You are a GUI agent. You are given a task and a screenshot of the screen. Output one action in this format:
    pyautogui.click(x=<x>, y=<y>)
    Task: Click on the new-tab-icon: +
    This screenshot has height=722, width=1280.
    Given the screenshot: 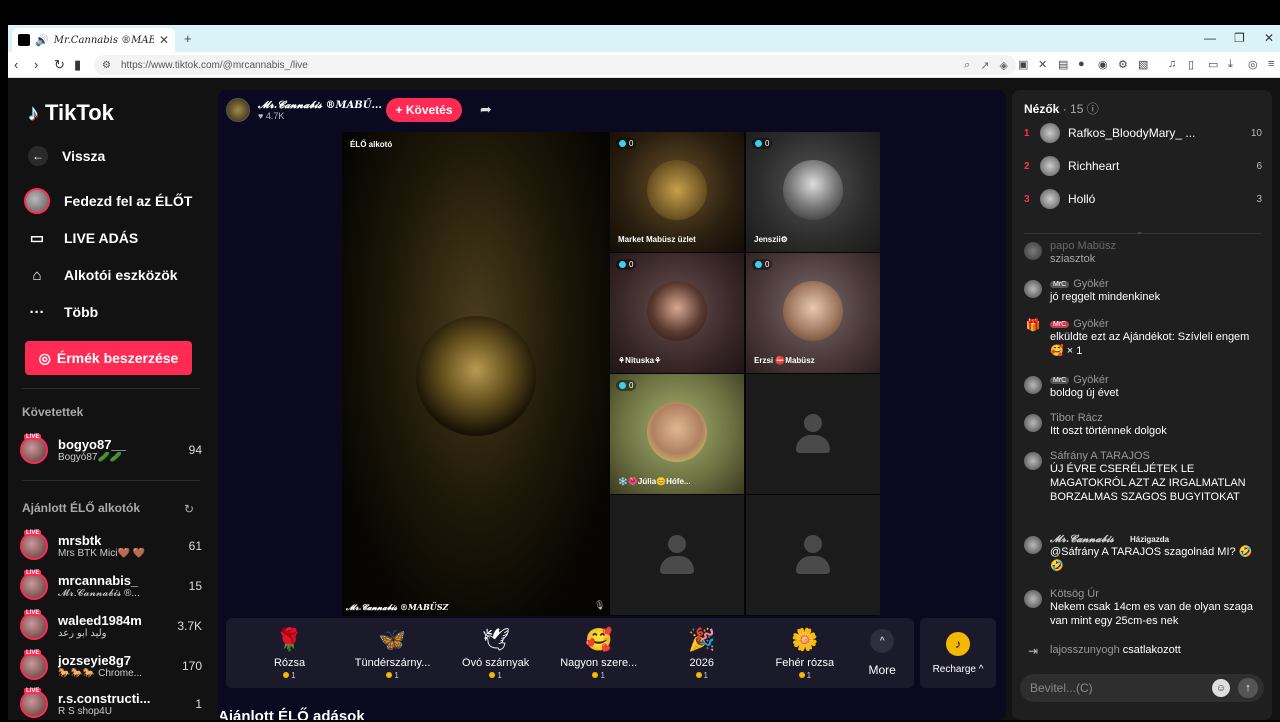 What is the action you would take?
    pyautogui.click(x=188, y=38)
    